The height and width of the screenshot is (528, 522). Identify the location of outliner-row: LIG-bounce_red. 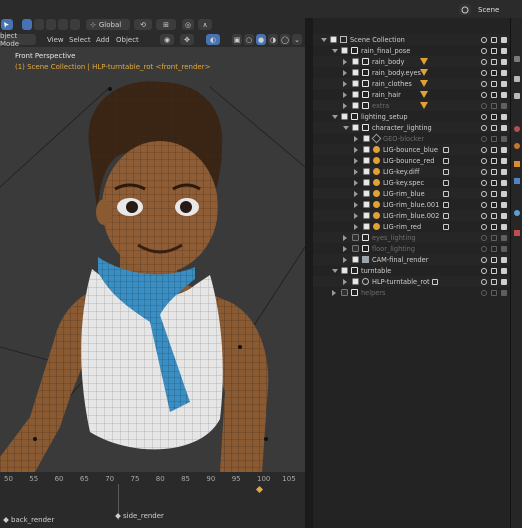
(412, 160).